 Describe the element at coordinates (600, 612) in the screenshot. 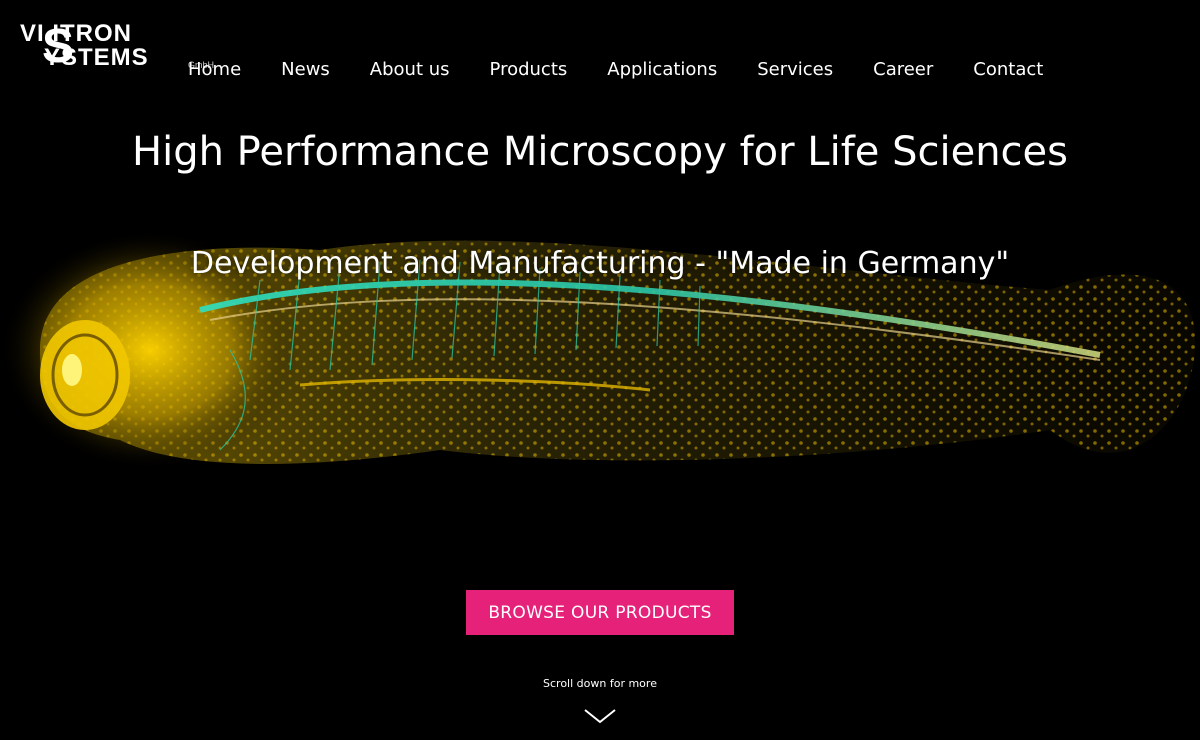

I see `browse-products-button: BROWSE OUR PRODUCTS` at that location.